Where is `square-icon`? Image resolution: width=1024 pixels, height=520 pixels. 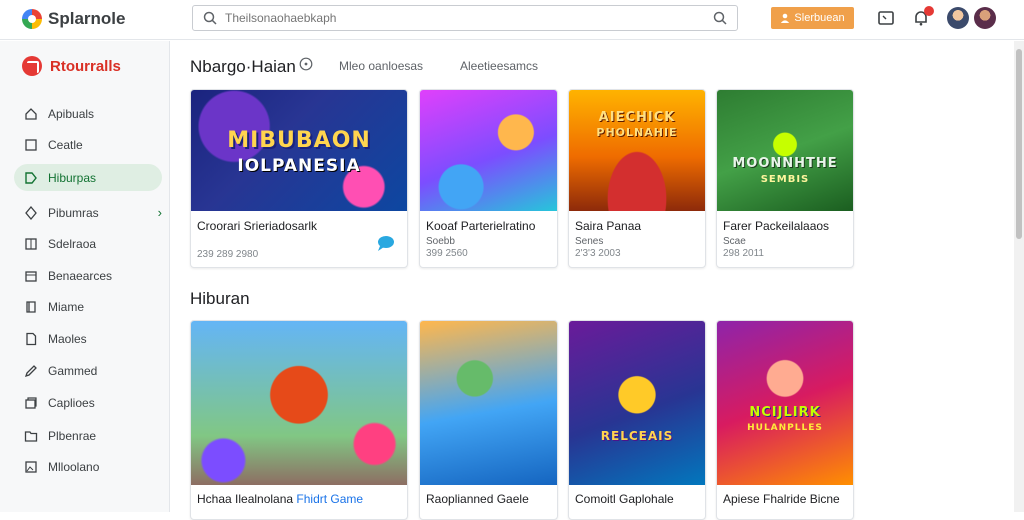 square-icon is located at coordinates (31, 144).